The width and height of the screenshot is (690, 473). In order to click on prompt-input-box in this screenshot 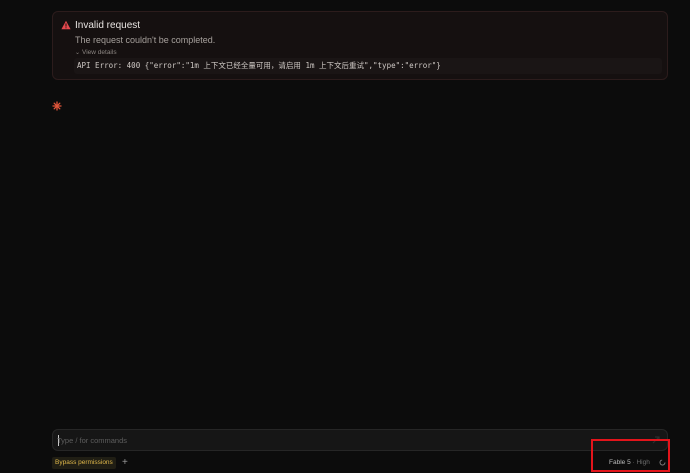, I will do `click(360, 440)`.